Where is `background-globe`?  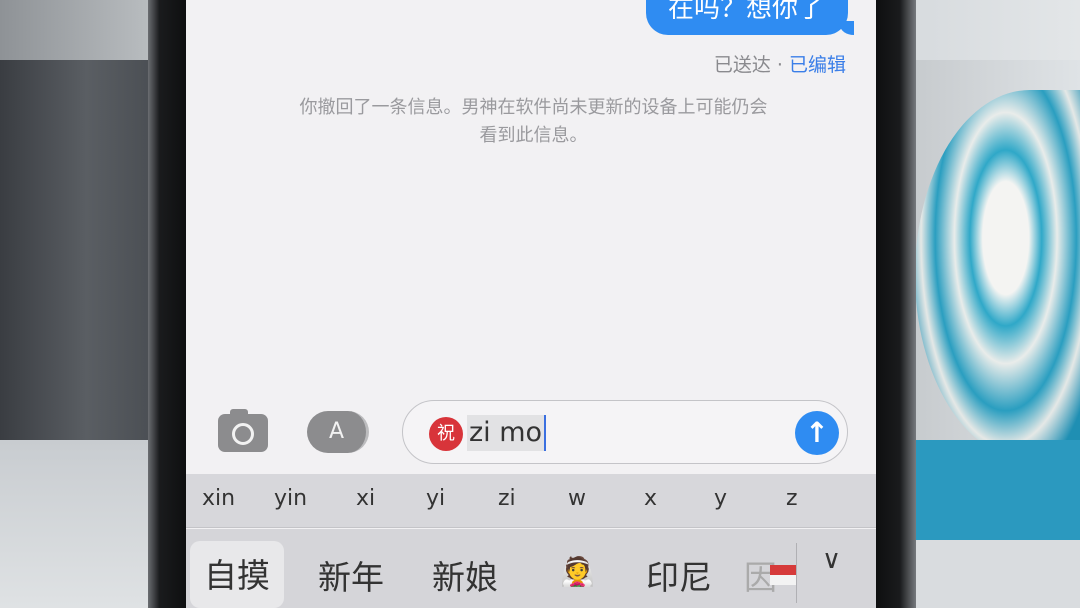 background-globe is located at coordinates (997, 275).